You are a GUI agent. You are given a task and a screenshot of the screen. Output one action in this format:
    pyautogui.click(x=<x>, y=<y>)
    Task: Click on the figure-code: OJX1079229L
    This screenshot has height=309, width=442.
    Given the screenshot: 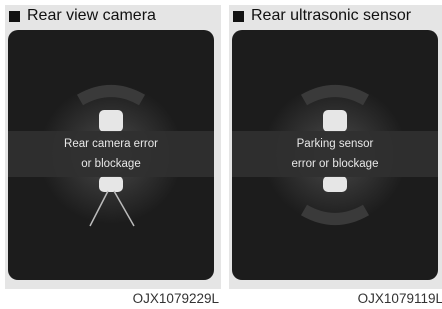 What is the action you would take?
    pyautogui.click(x=175, y=298)
    